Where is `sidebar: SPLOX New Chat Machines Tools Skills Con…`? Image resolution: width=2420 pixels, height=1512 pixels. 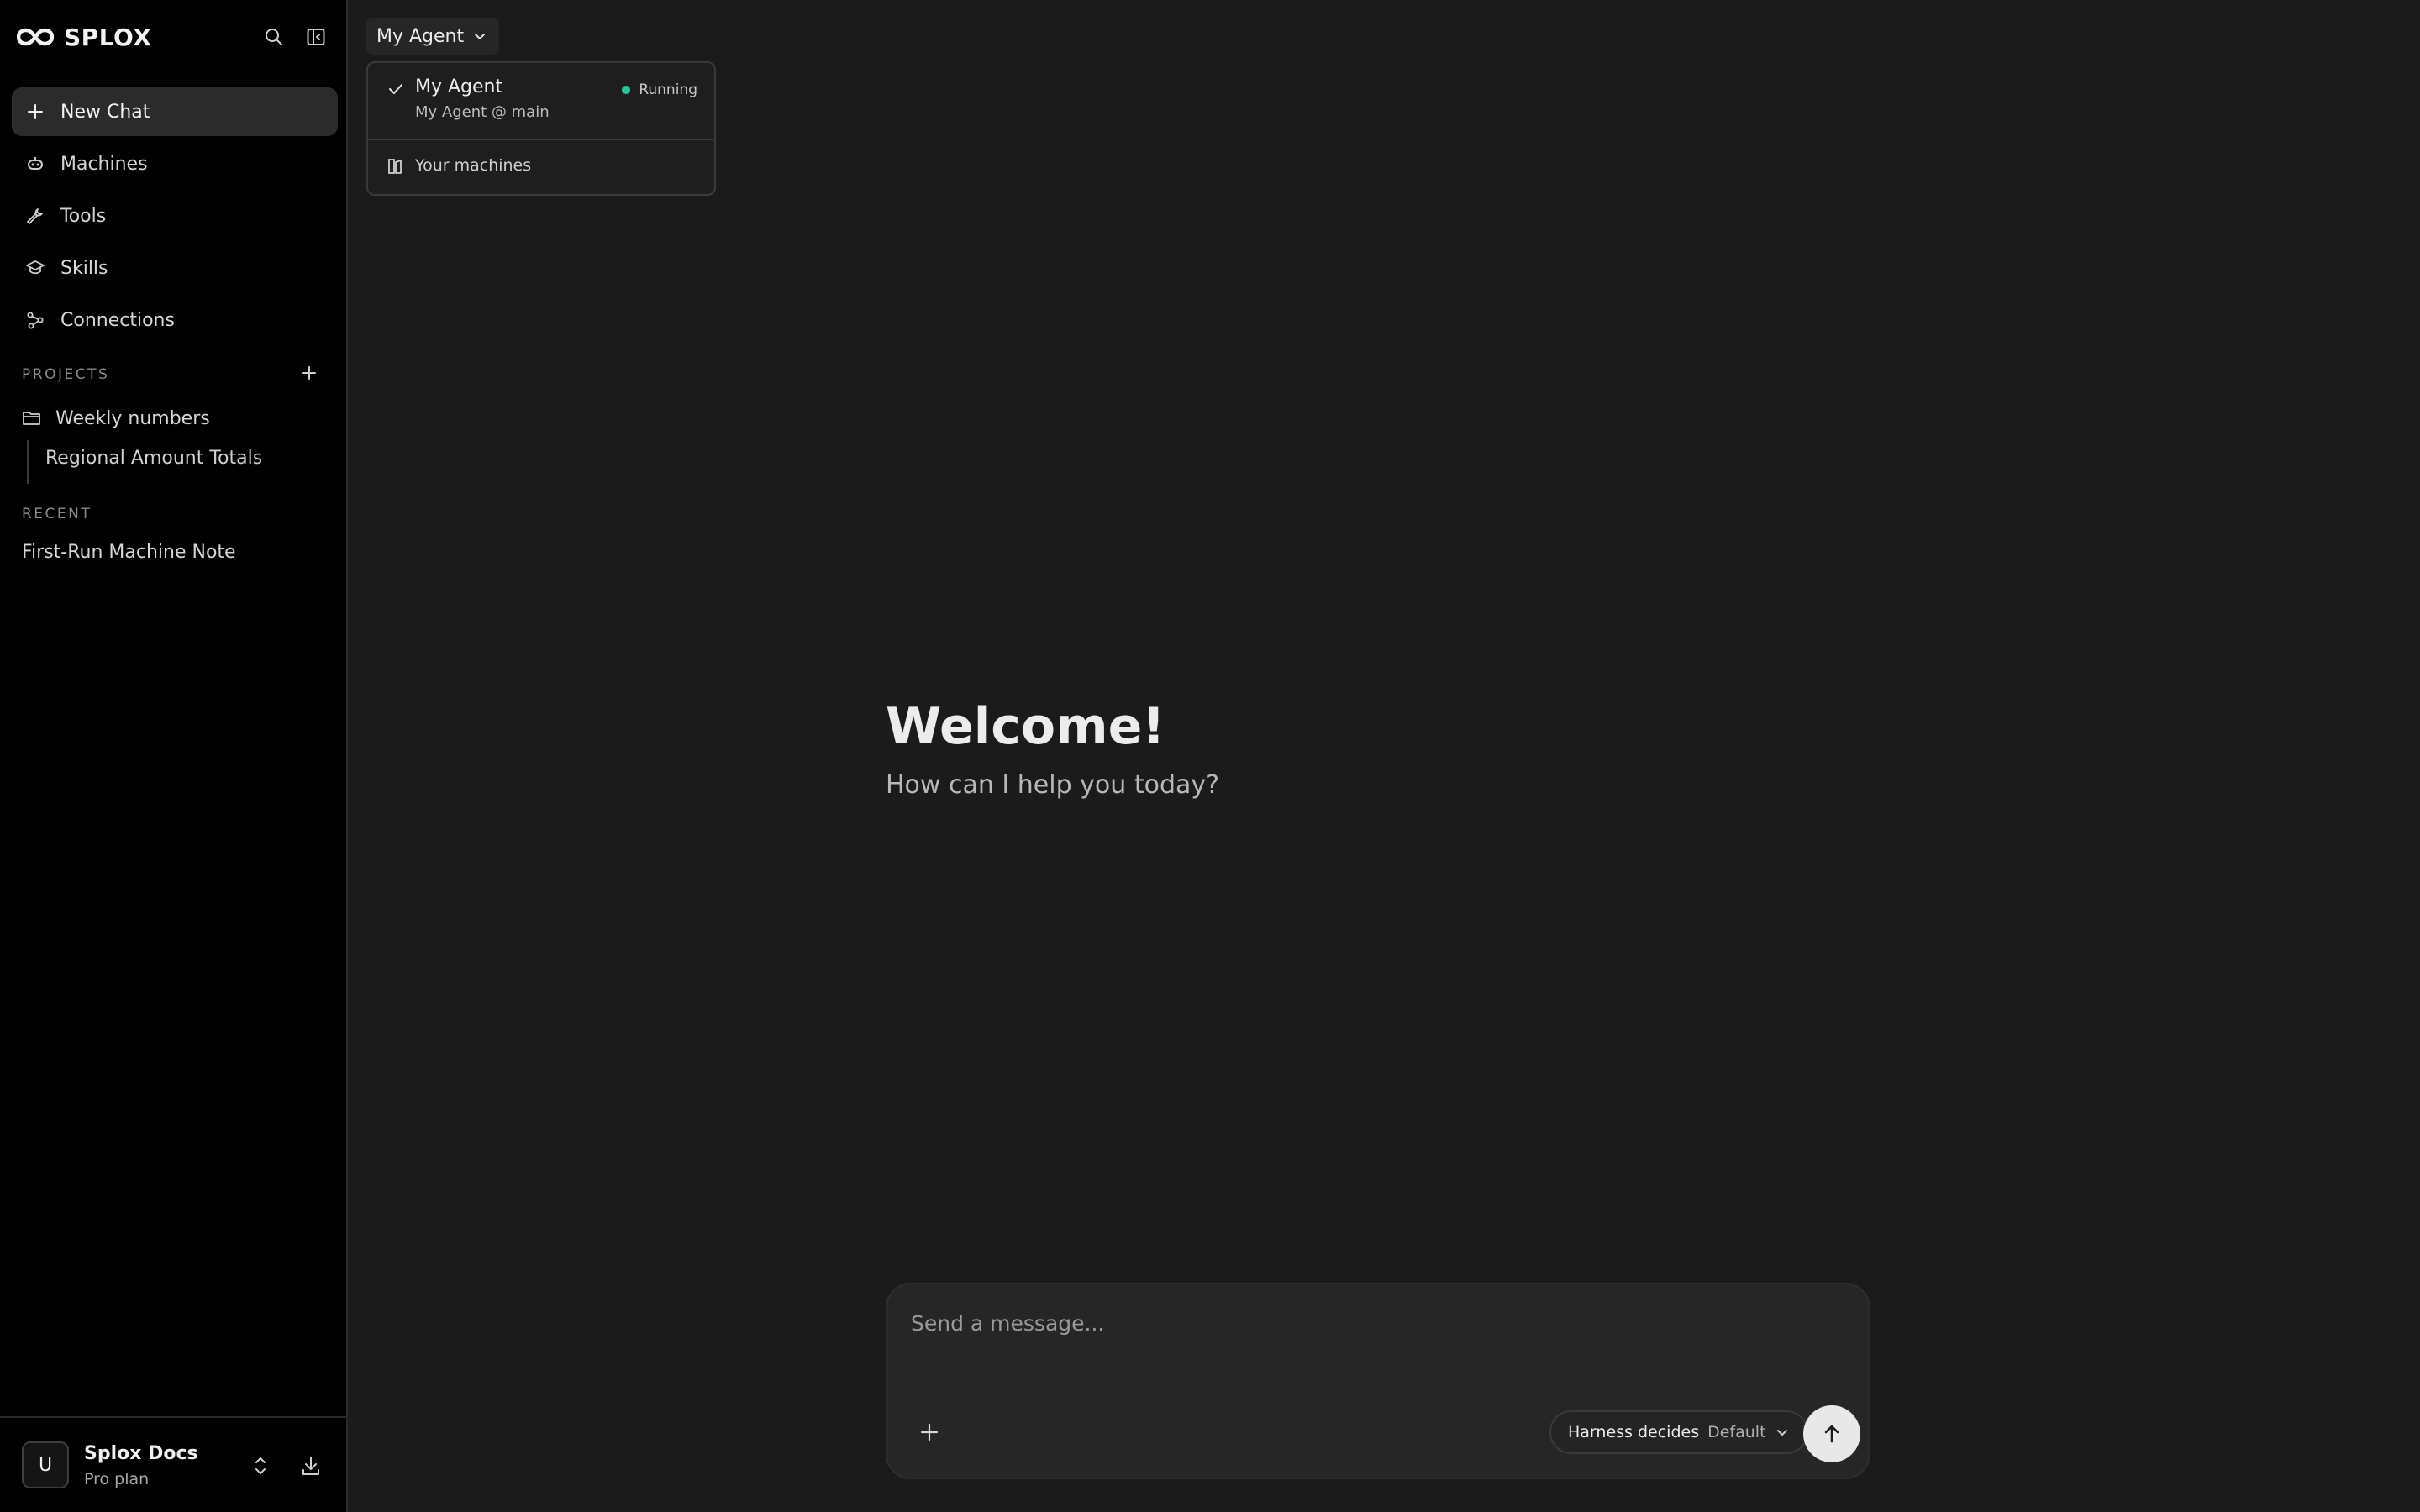 sidebar: SPLOX New Chat Machines Tools Skills Con… is located at coordinates (174, 756).